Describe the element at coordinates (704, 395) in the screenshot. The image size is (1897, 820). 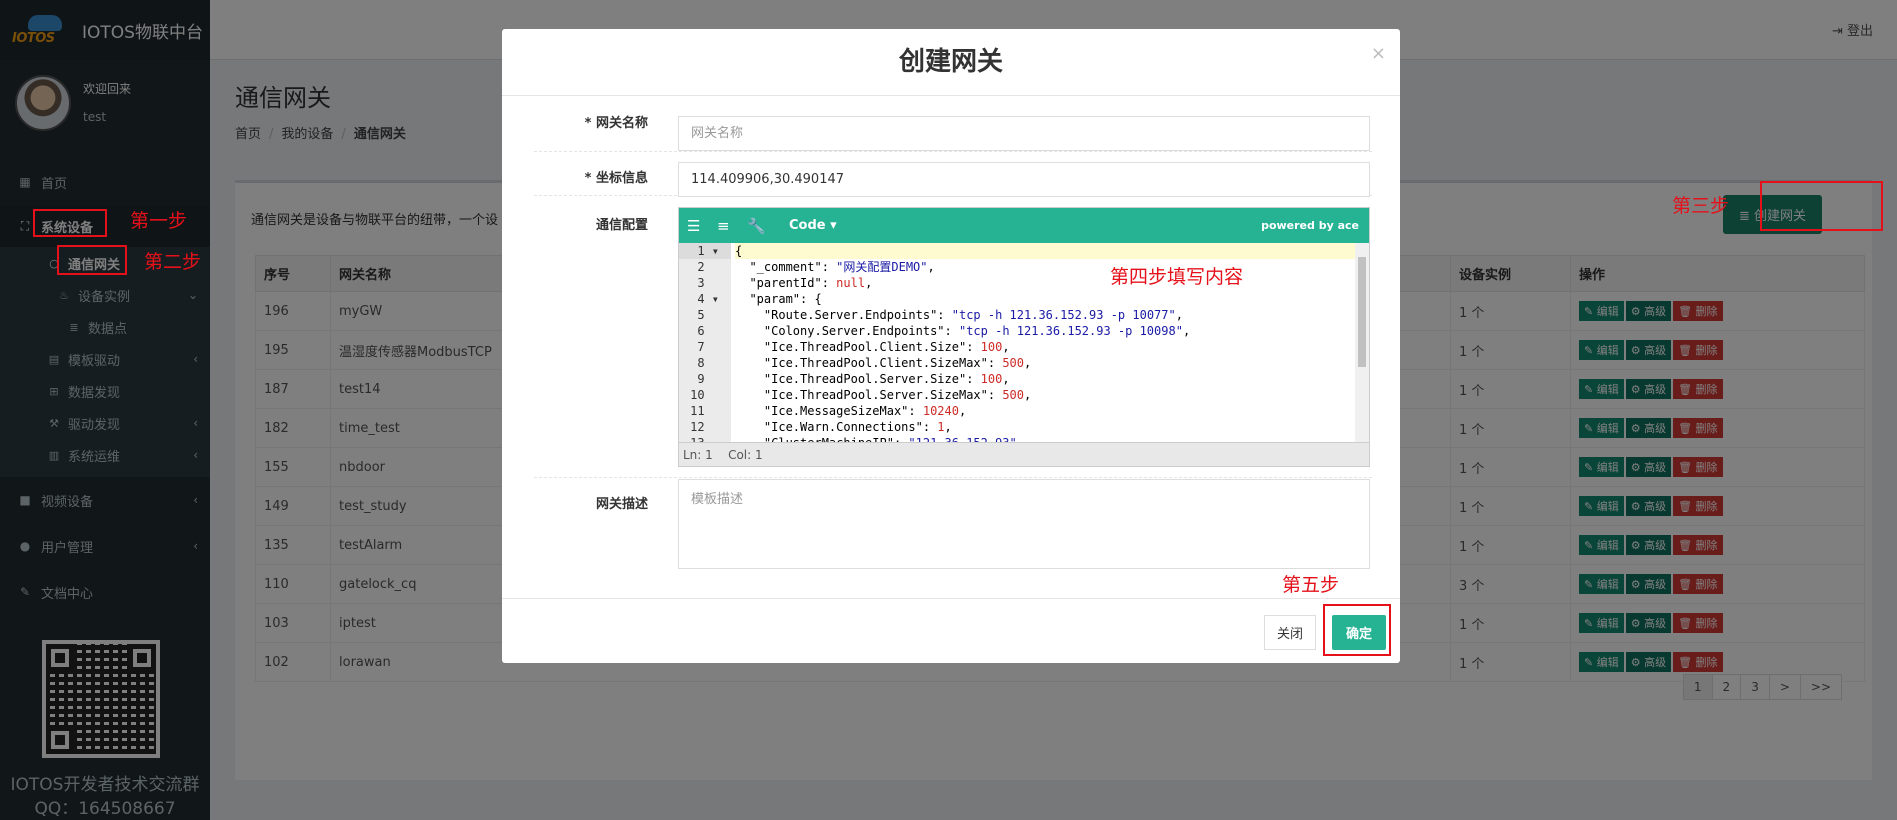
I see `line-number: 10` at that location.